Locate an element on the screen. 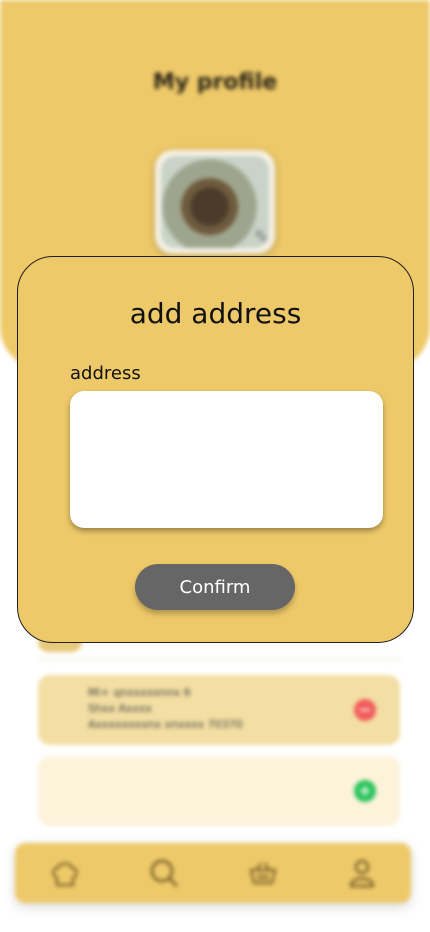 This screenshot has height=932, width=430. divider is located at coordinates (220, 659).